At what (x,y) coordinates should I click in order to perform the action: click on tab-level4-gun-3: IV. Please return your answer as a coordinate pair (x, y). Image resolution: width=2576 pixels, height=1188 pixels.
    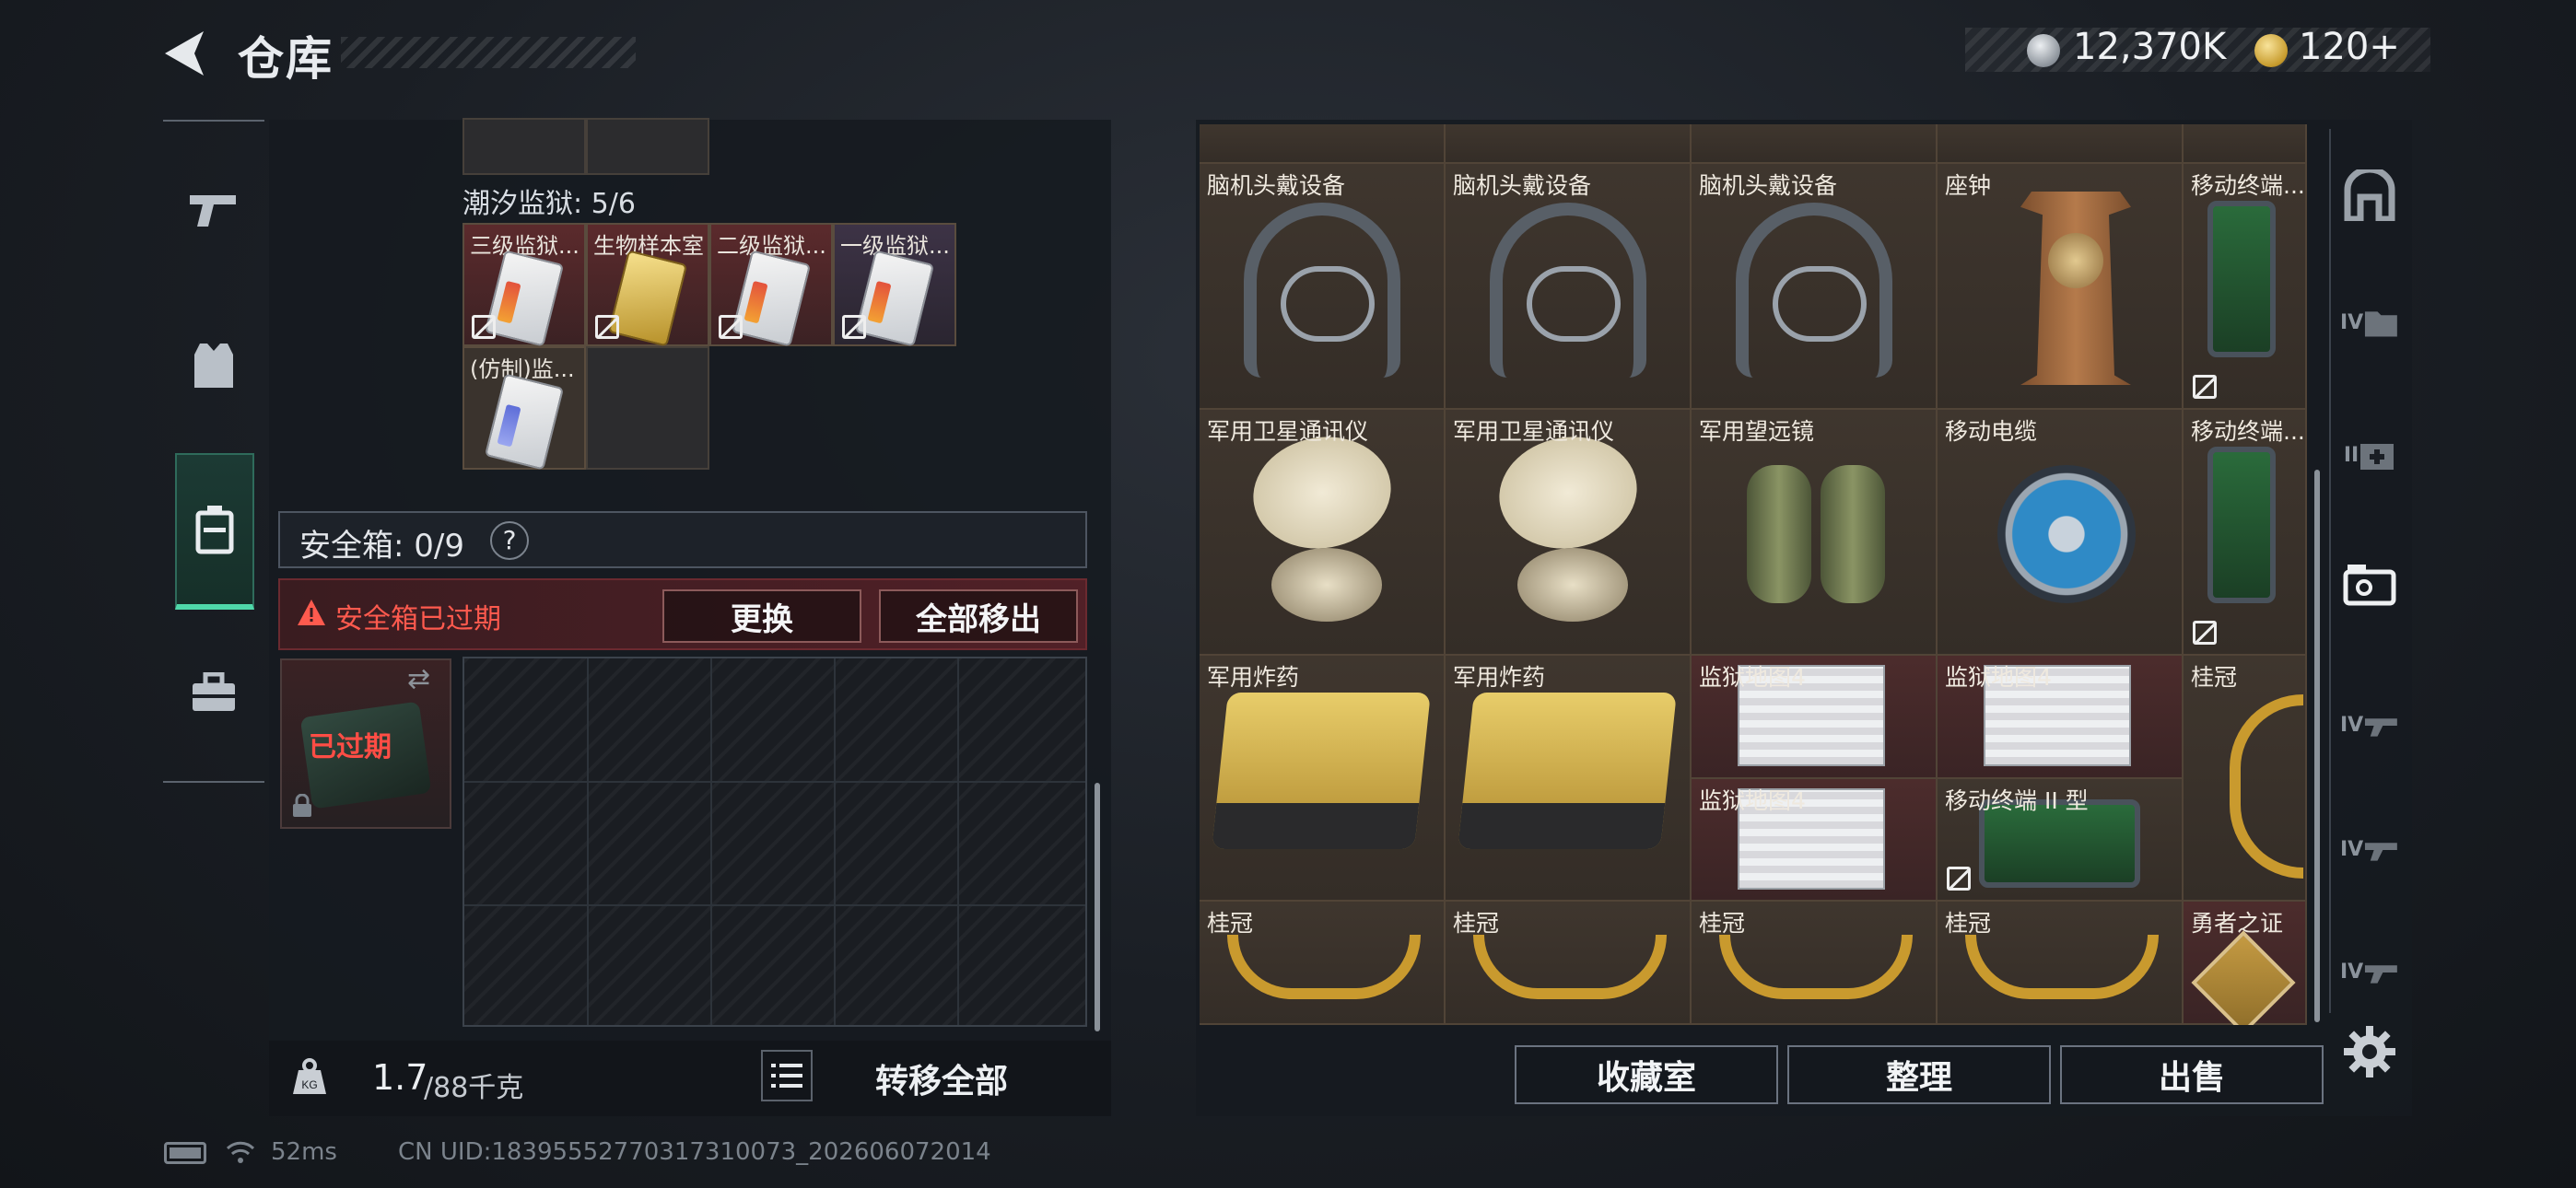
    Looking at the image, I should click on (2369, 971).